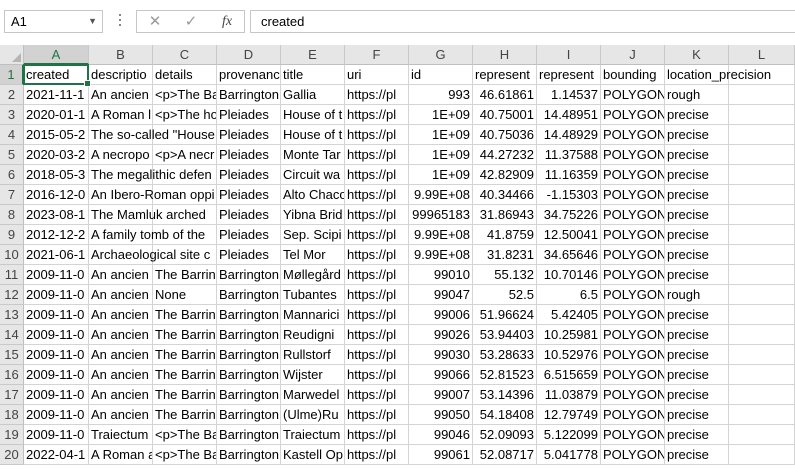 The width and height of the screenshot is (795, 469). I want to click on table-cell: 11.03879, so click(569, 395).